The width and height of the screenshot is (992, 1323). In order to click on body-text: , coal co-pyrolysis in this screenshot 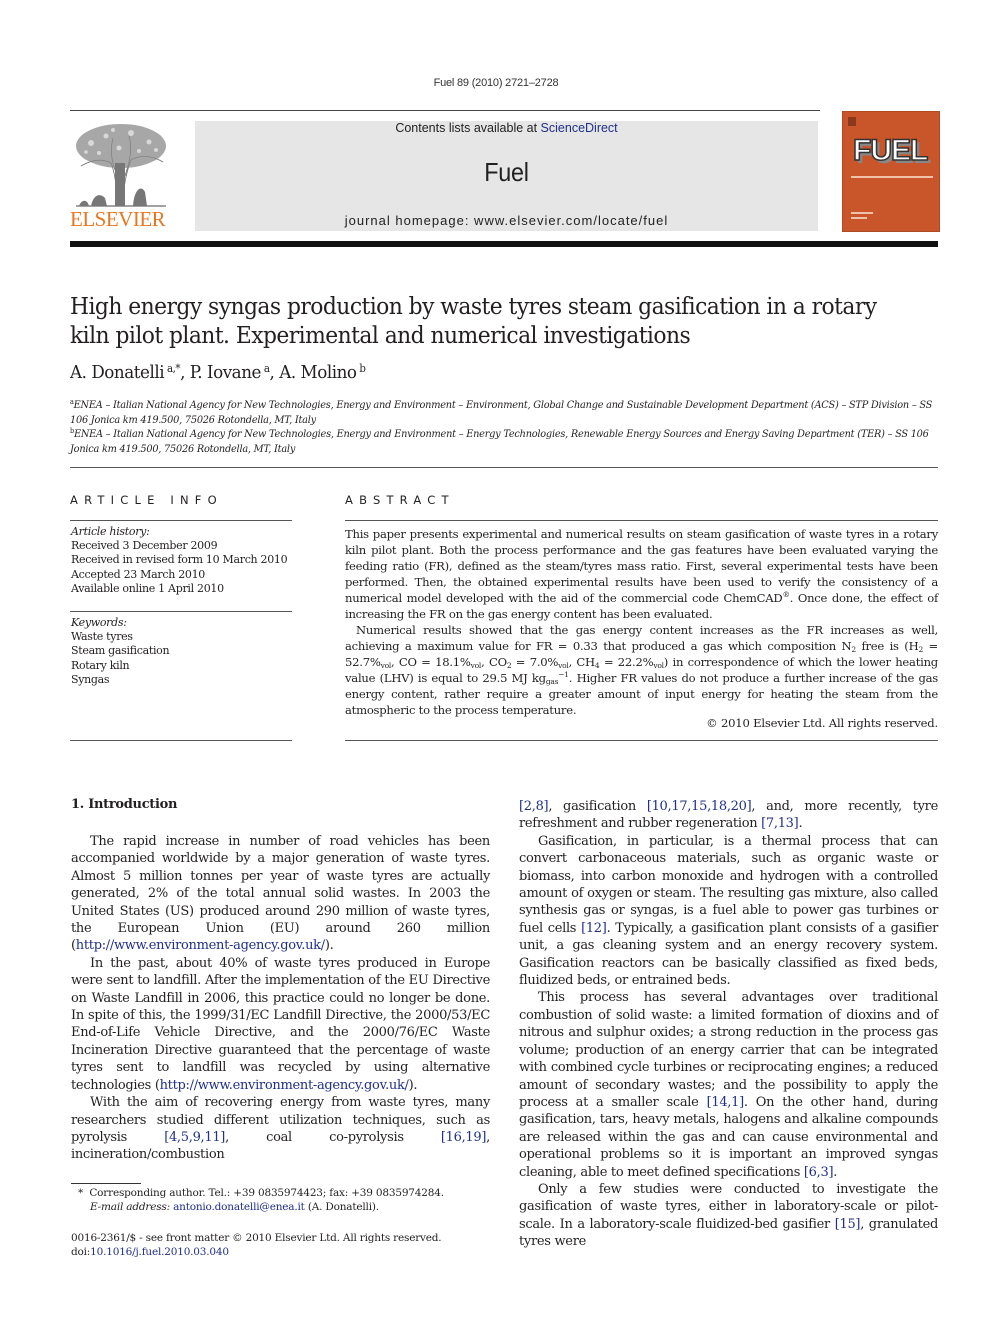, I will do `click(333, 1137)`.